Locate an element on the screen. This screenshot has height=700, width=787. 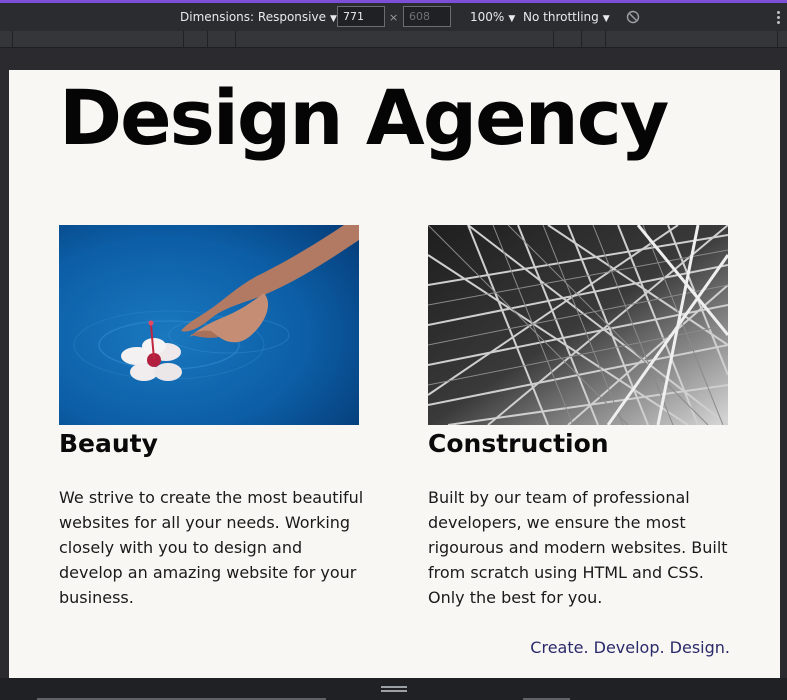
dimensions-label: Dimensions: Responsive is located at coordinates (253, 17).